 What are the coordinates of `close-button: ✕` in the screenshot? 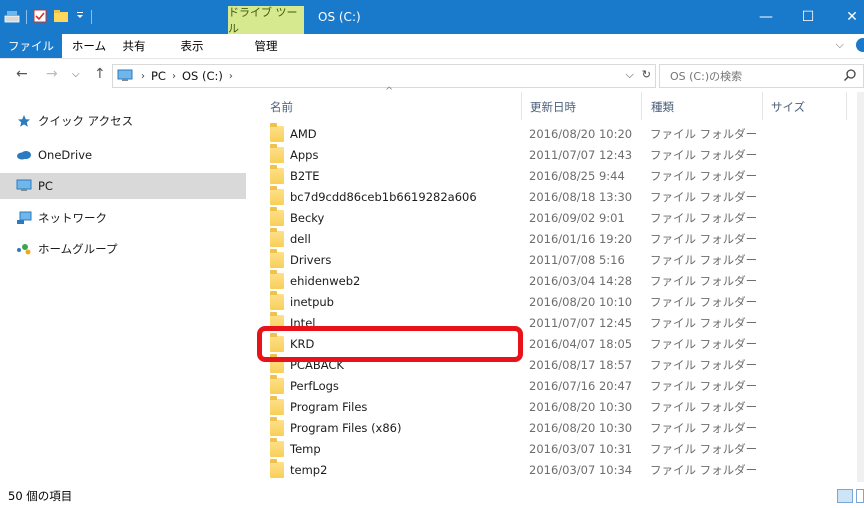 It's located at (847, 17).